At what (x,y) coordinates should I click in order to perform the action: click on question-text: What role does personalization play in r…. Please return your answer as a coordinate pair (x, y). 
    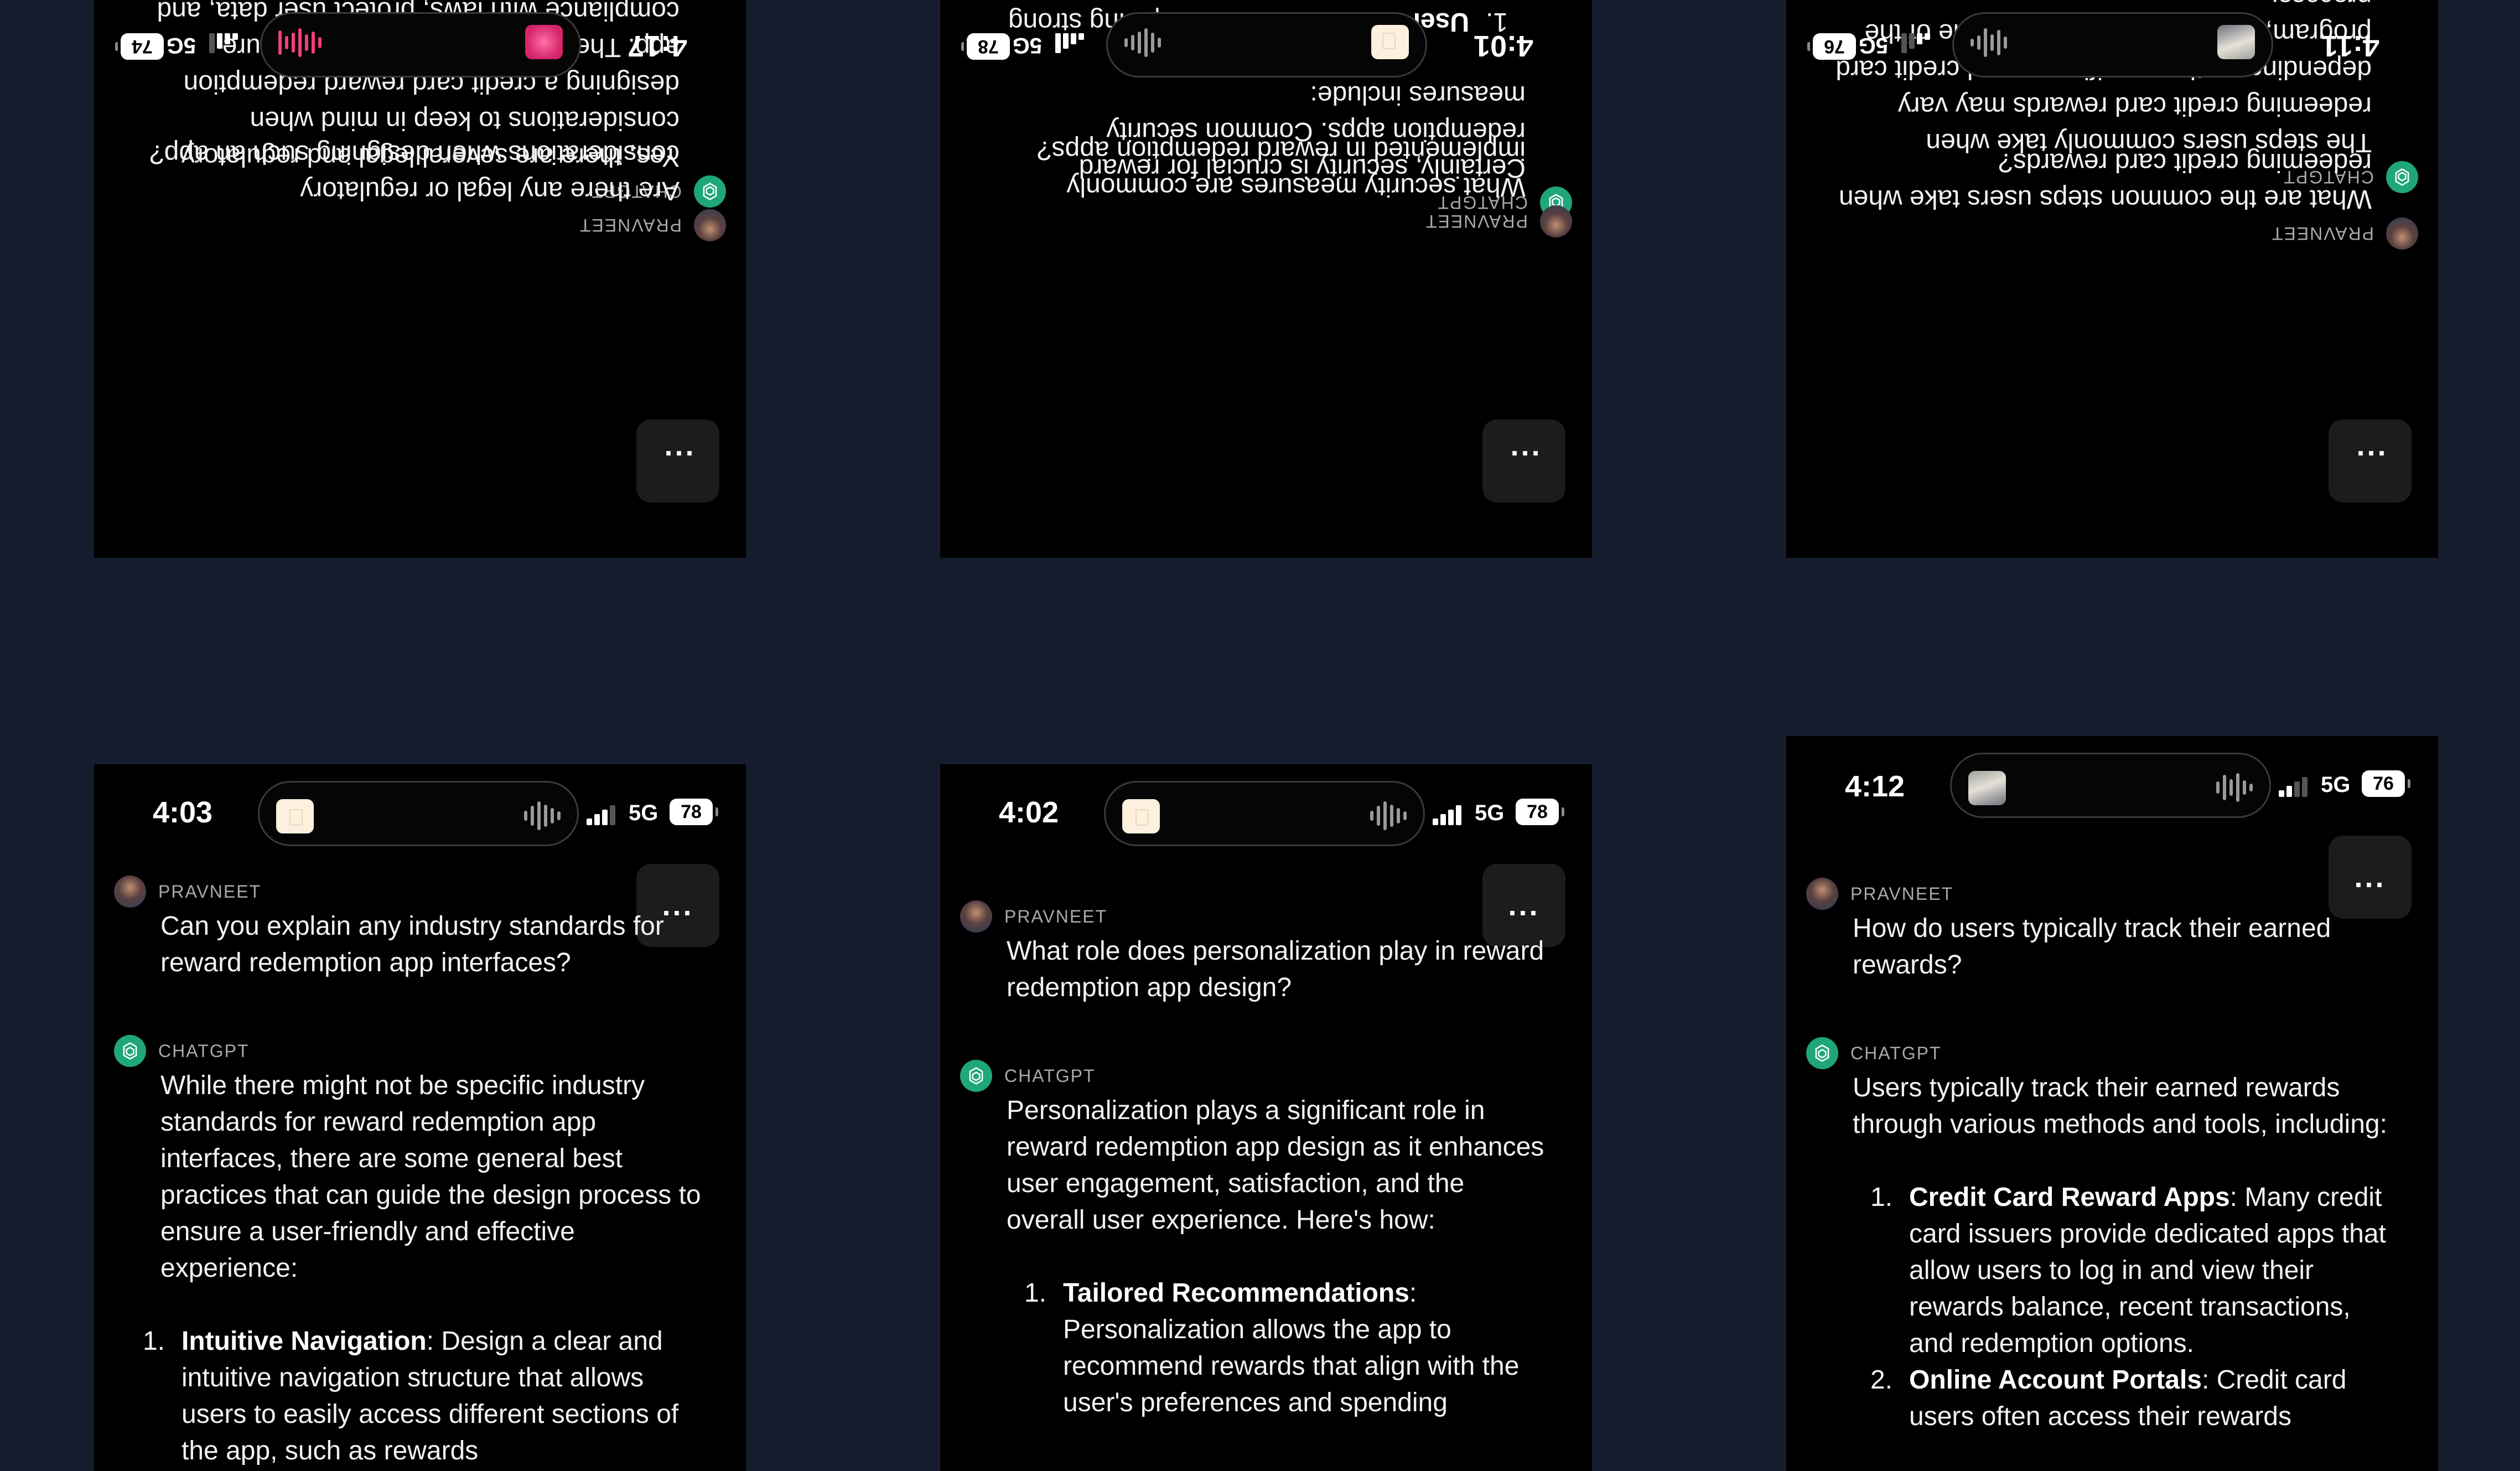
    Looking at the image, I should click on (1275, 969).